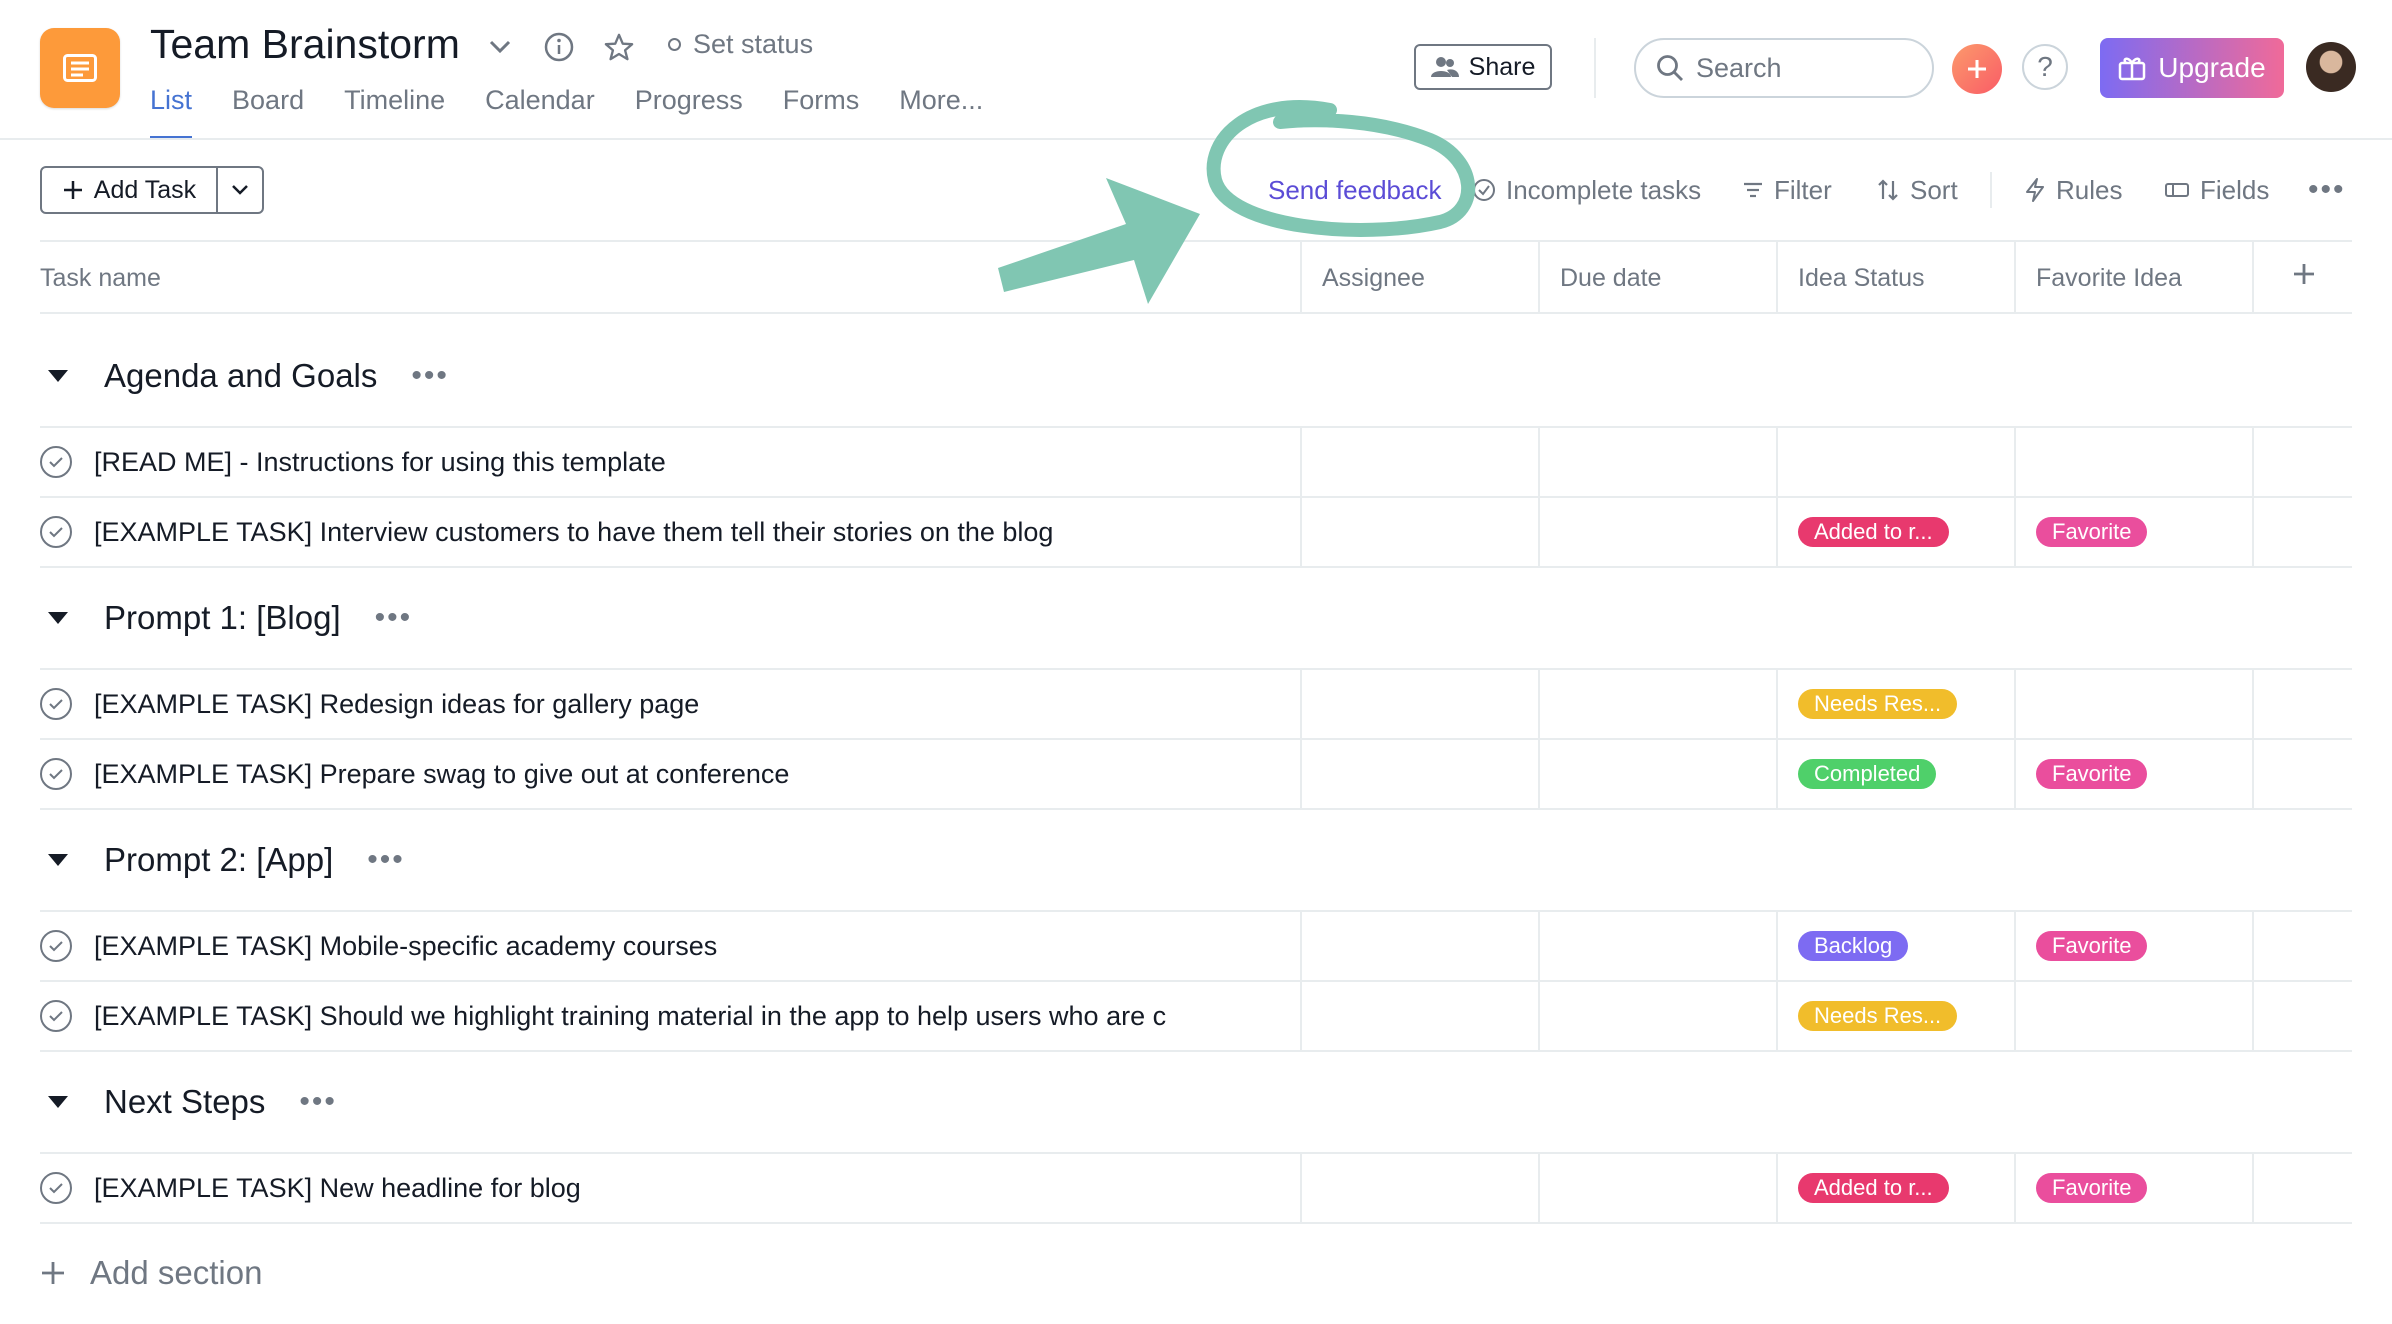 The image size is (2392, 1324). What do you see at coordinates (1784, 68) in the screenshot?
I see `search-input: Search` at bounding box center [1784, 68].